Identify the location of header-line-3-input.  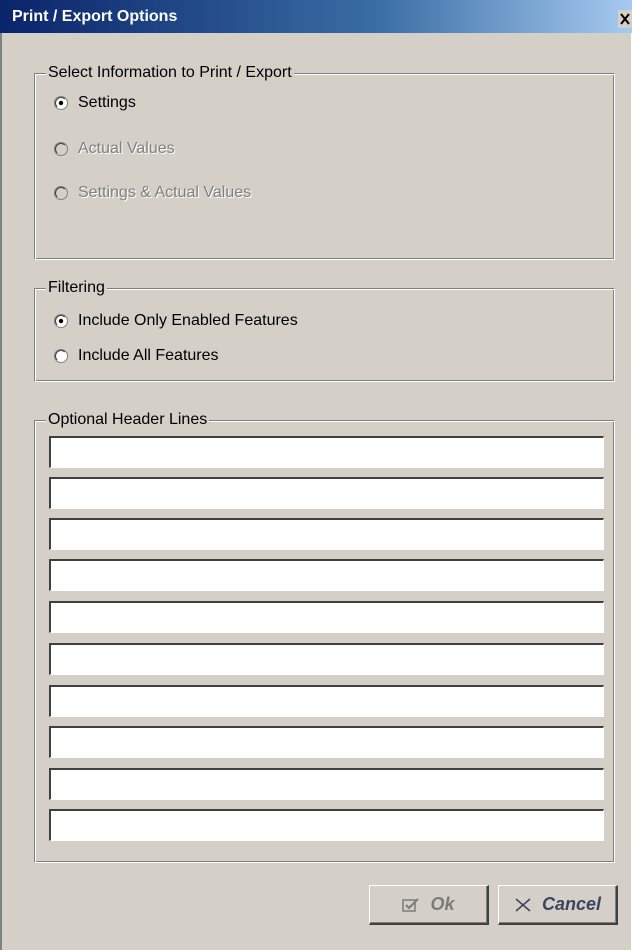
(326, 534).